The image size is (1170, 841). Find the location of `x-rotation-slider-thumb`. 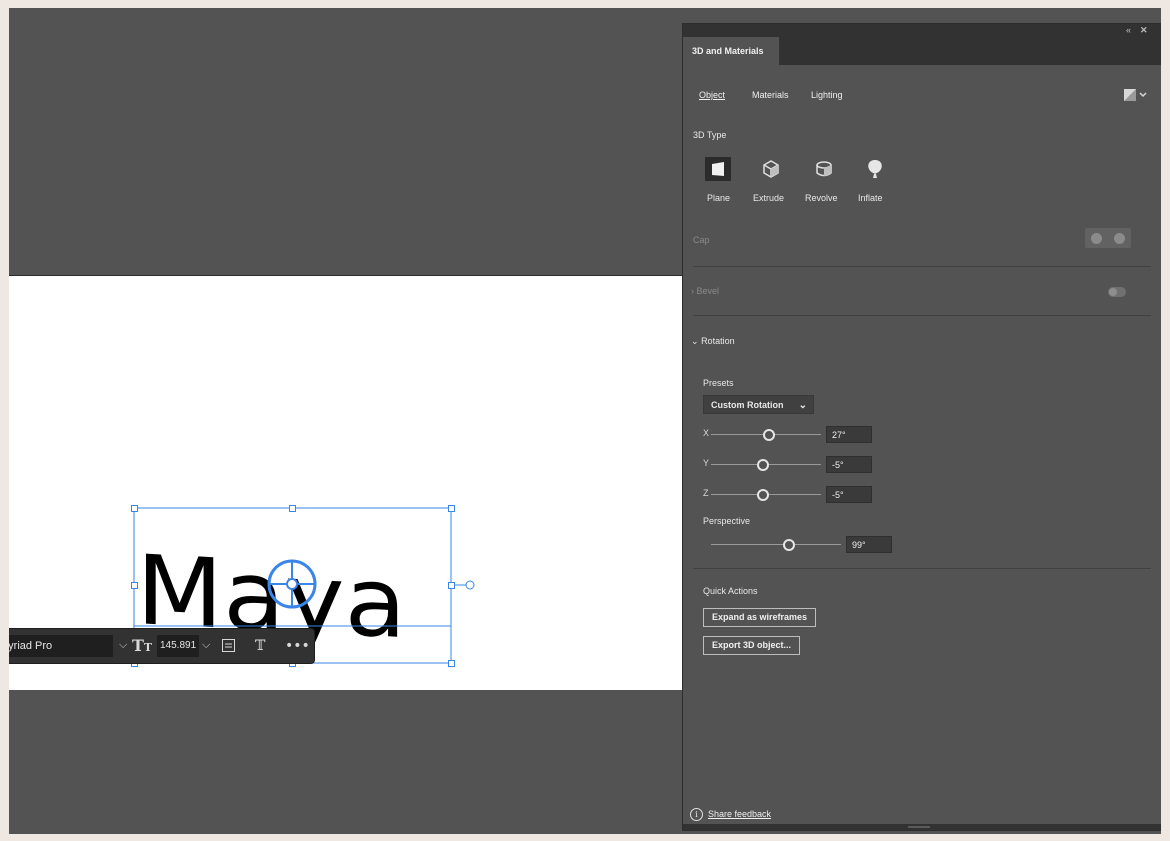

x-rotation-slider-thumb is located at coordinates (769, 435).